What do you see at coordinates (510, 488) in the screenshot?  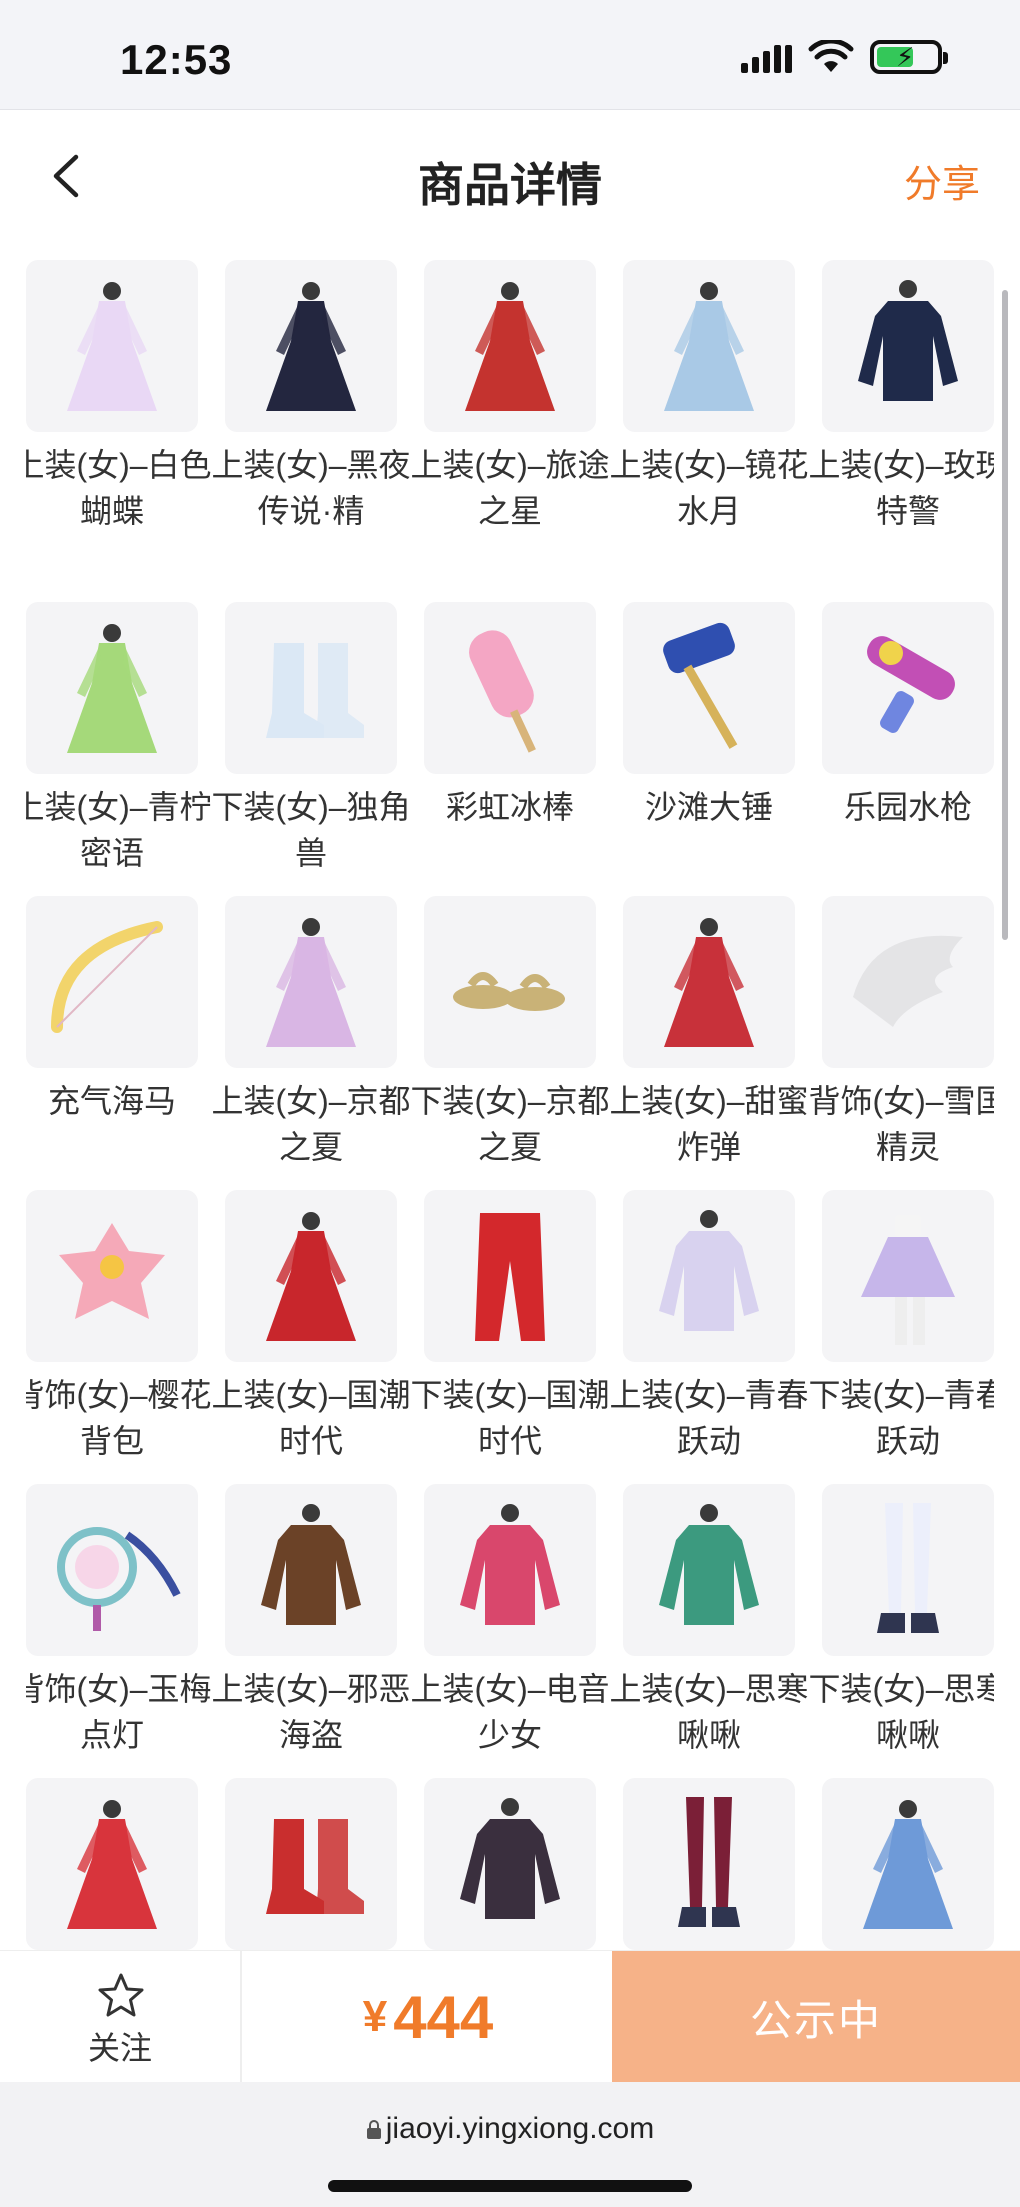 I see `item-label: 上装(女)–旅途之星` at bounding box center [510, 488].